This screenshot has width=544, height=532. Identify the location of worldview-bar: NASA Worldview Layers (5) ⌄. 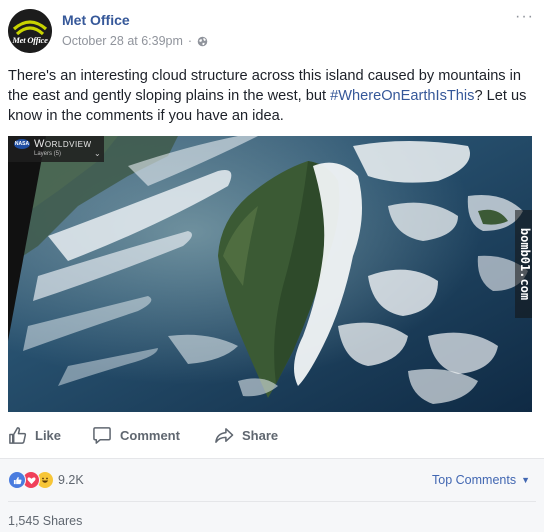
(56, 149).